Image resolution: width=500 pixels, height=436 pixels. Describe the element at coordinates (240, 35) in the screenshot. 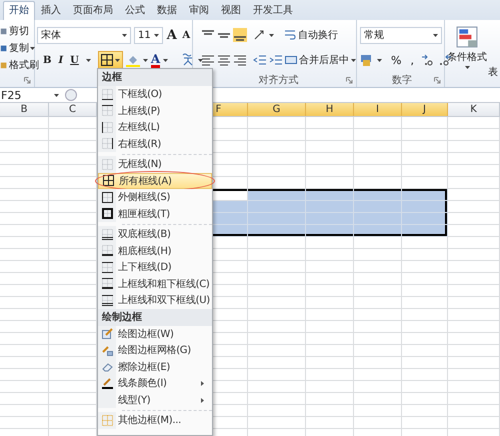

I see `align-bottom-icon` at that location.